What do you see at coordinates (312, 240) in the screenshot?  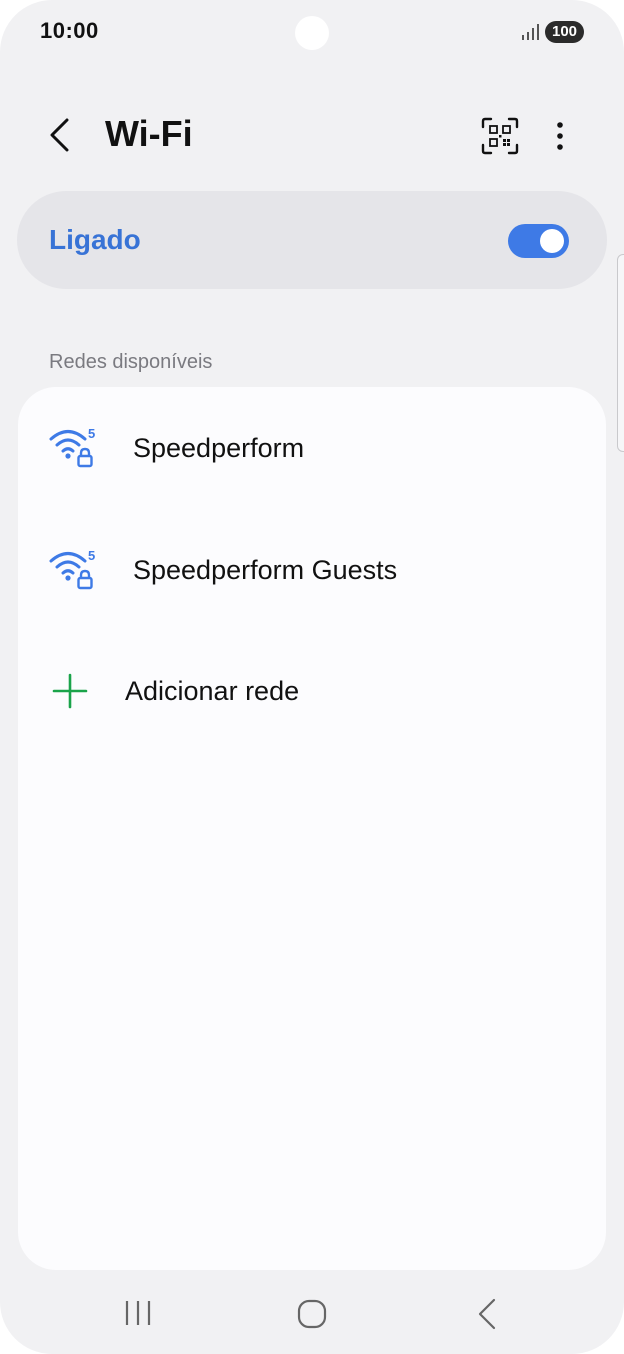 I see `wifi-toggle-row: Ligado` at bounding box center [312, 240].